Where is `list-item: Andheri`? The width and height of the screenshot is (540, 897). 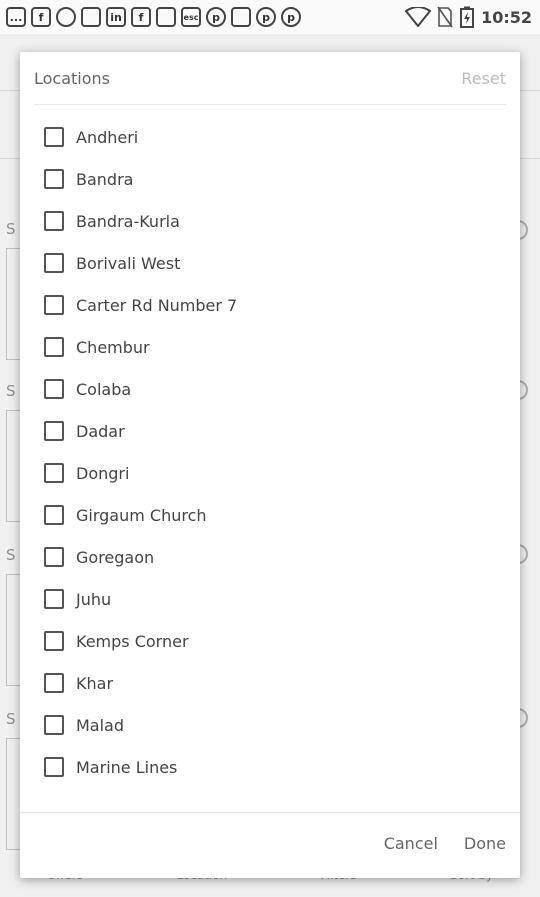
list-item: Andheri is located at coordinates (270, 139).